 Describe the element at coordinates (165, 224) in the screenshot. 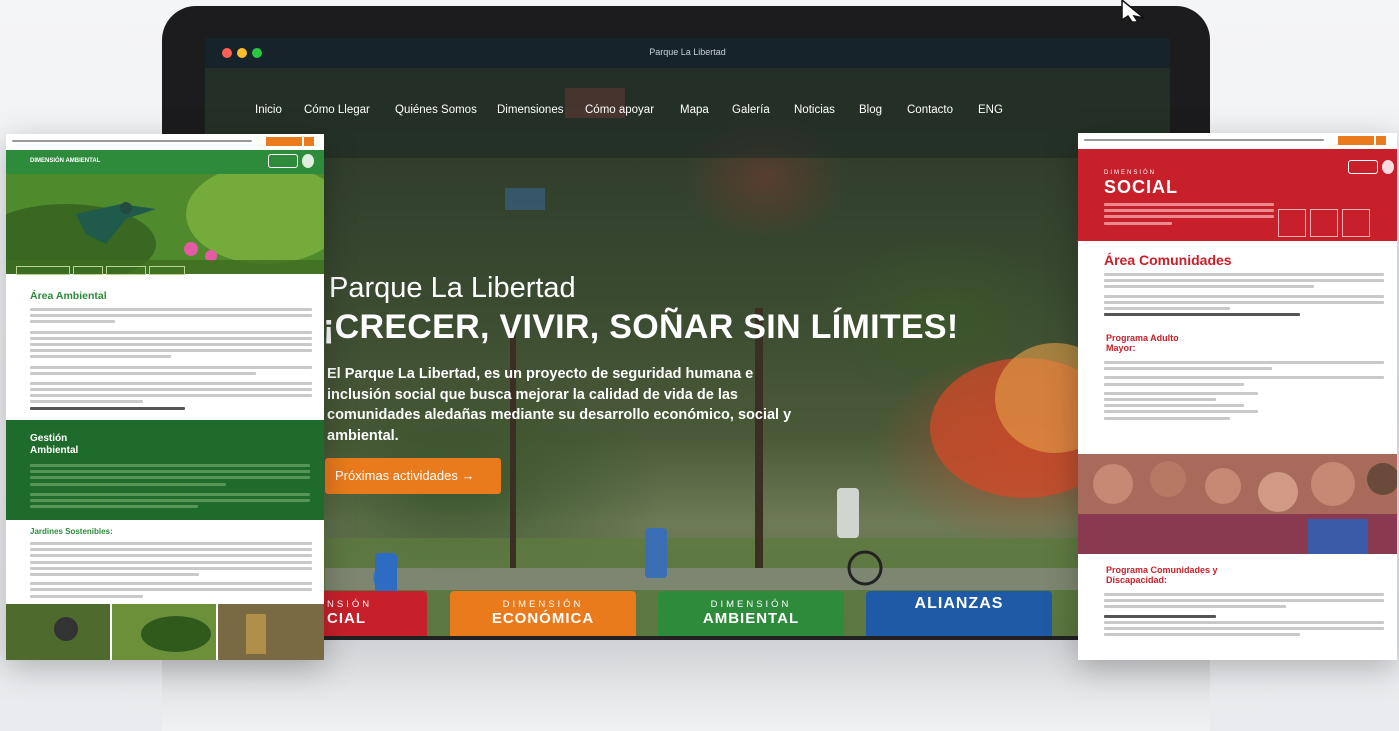

I see `hummingbird-photo` at that location.